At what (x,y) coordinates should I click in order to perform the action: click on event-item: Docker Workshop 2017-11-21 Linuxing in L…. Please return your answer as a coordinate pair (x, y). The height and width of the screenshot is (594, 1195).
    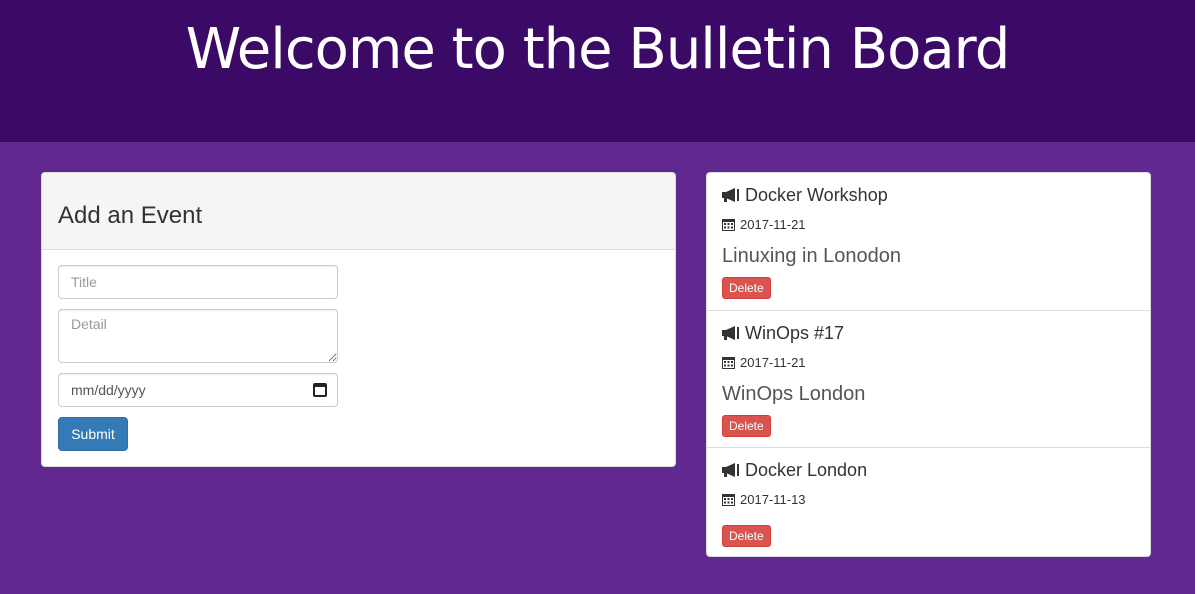
    Looking at the image, I should click on (928, 241).